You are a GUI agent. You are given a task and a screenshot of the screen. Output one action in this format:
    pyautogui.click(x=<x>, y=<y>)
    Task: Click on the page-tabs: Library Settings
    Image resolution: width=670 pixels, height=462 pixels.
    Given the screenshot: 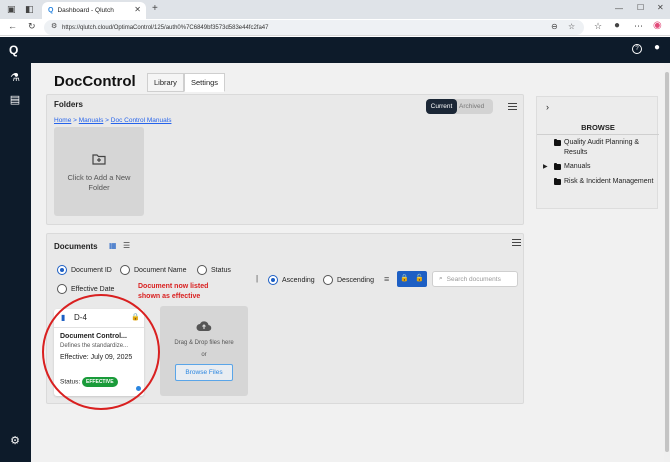 What is the action you would take?
    pyautogui.click(x=186, y=82)
    